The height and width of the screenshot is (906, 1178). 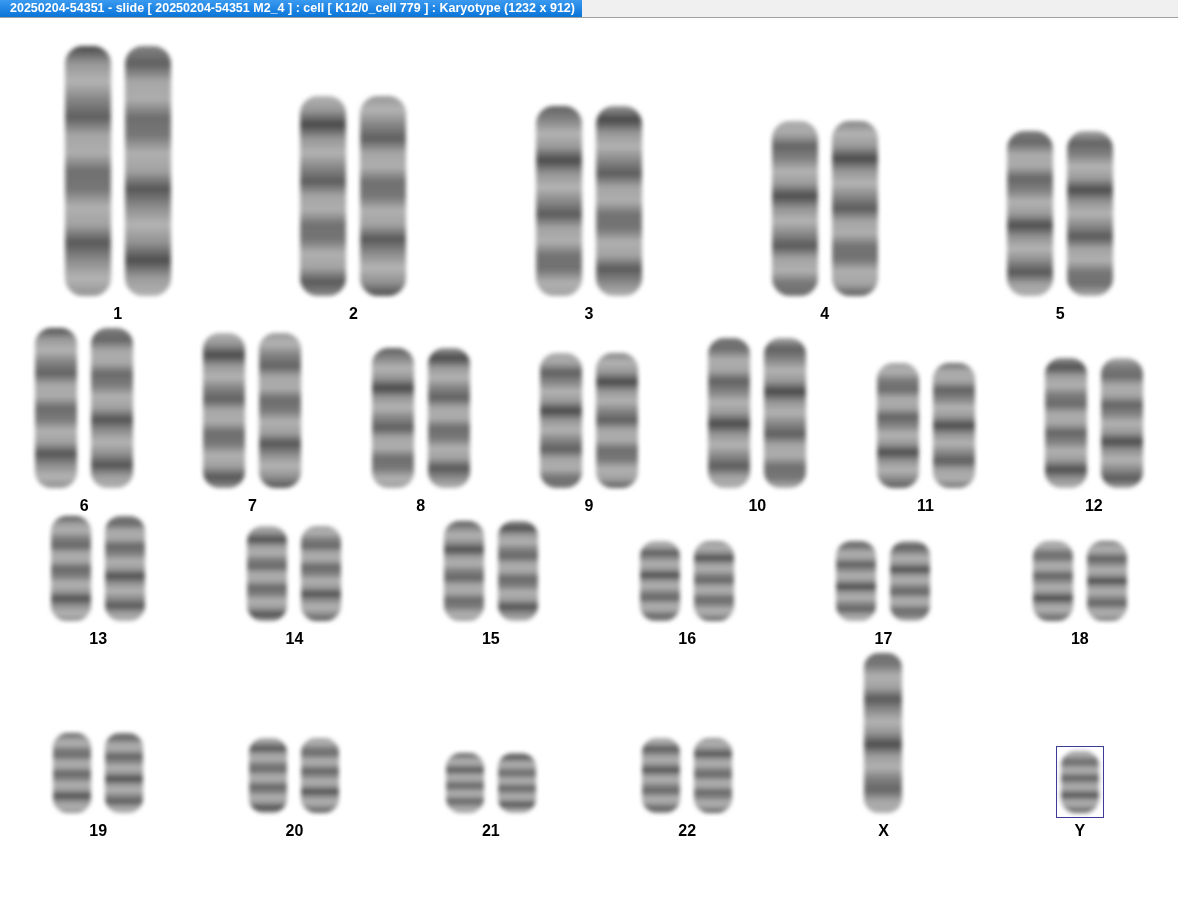 What do you see at coordinates (353, 314) in the screenshot?
I see `chromosome-label: 2` at bounding box center [353, 314].